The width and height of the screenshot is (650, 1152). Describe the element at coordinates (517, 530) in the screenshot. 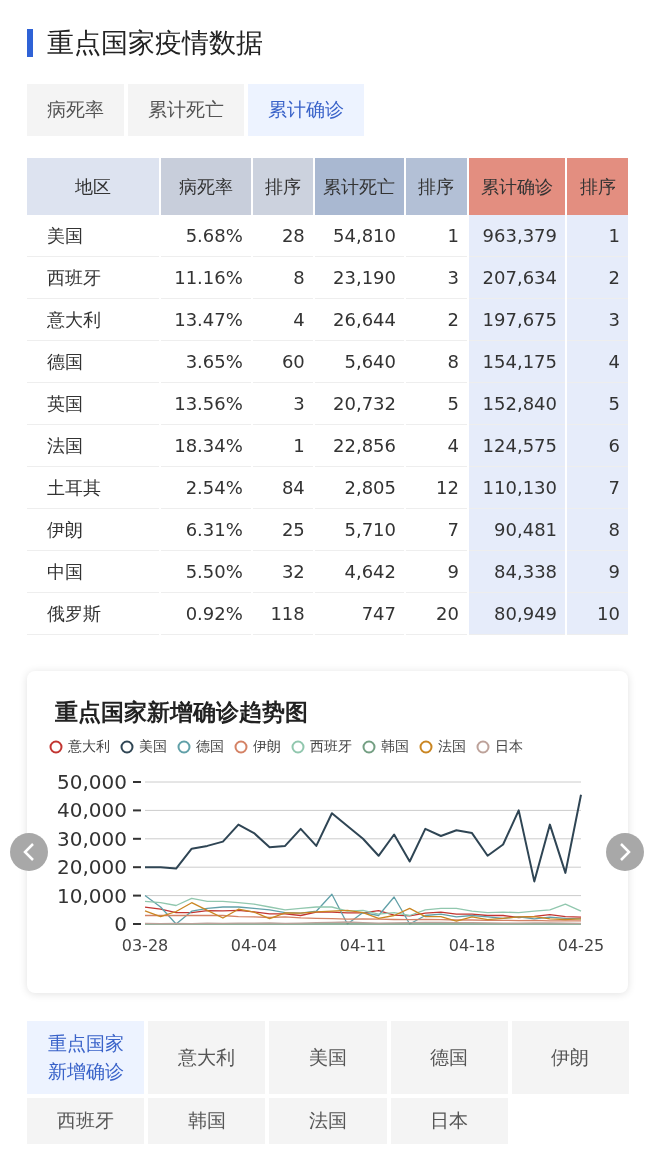

I see `table-cell: 90,481` at that location.